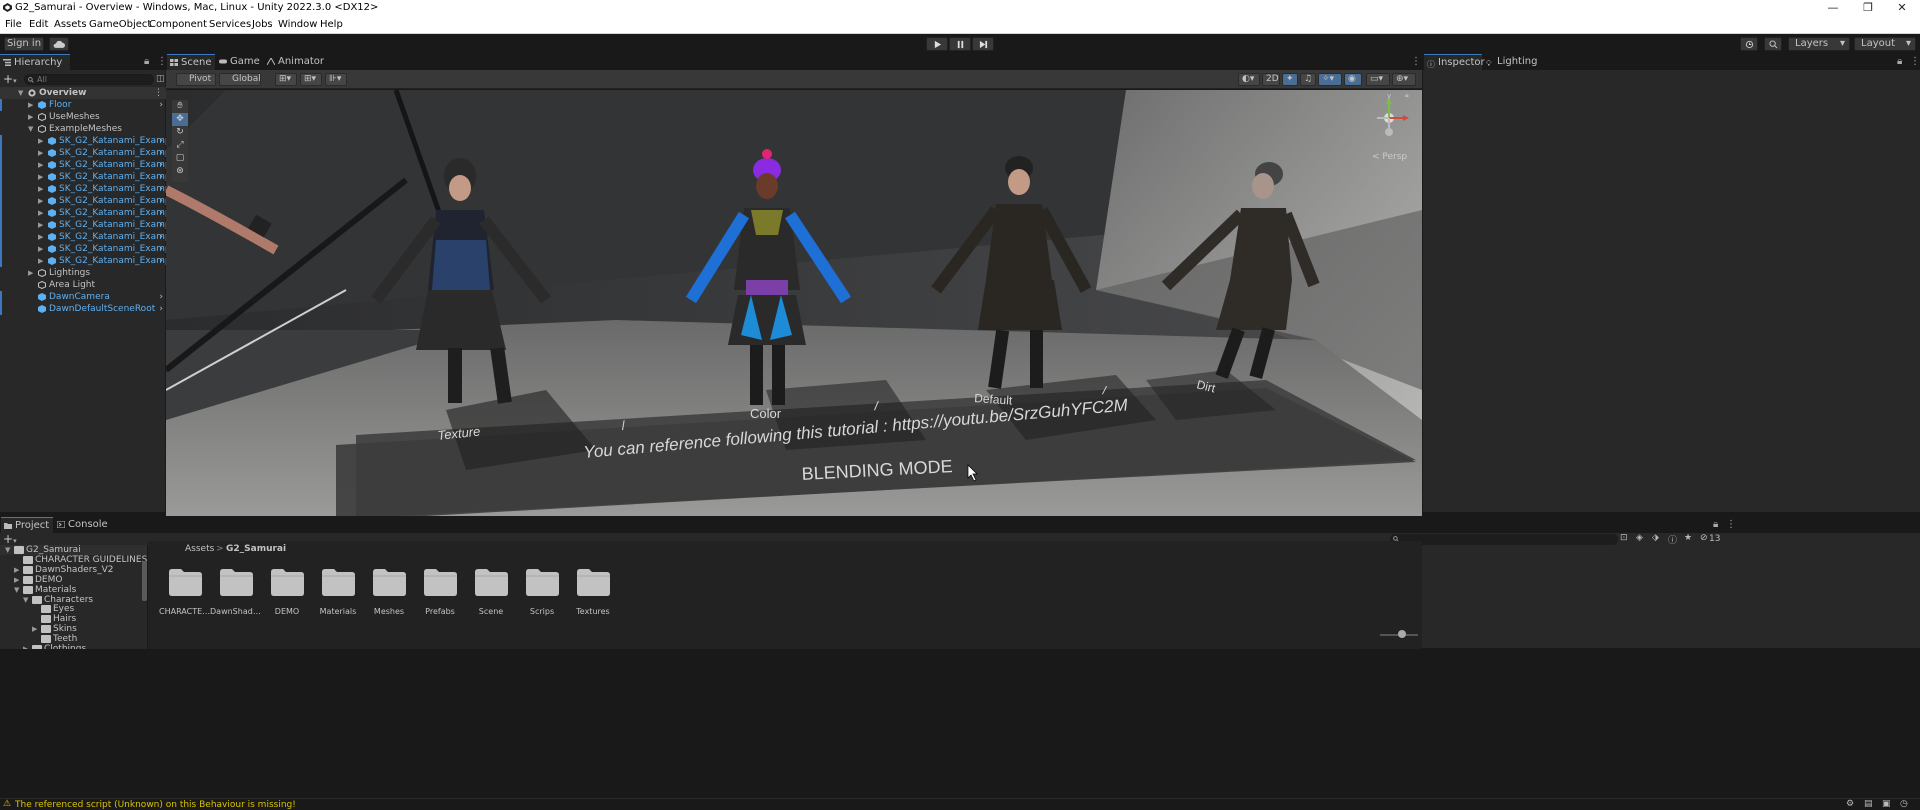 Image resolution: width=1920 pixels, height=810 pixels. What do you see at coordinates (1624, 538) in the screenshot?
I see `search-by-type-icon: ⊡` at bounding box center [1624, 538].